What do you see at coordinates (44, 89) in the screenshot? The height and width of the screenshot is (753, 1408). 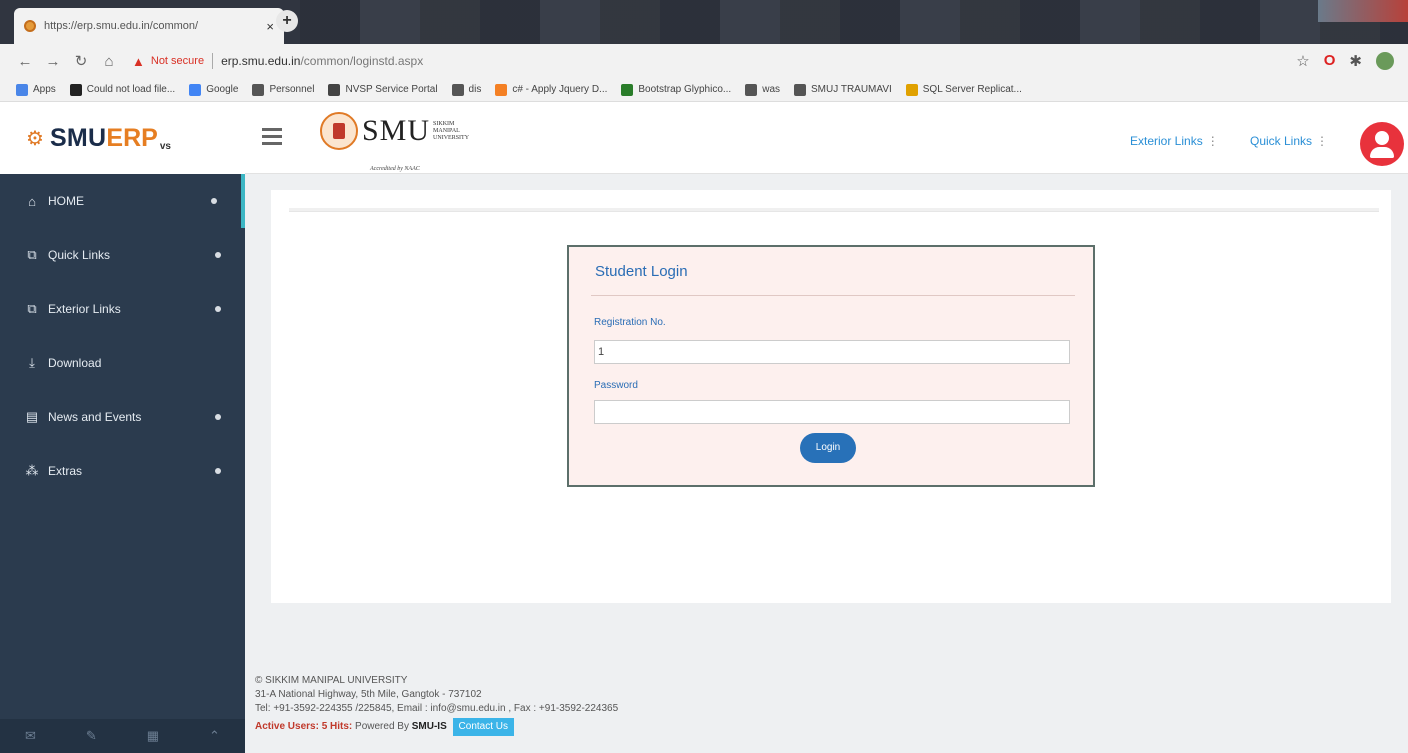 I see `bookmark-label: Apps` at bounding box center [44, 89].